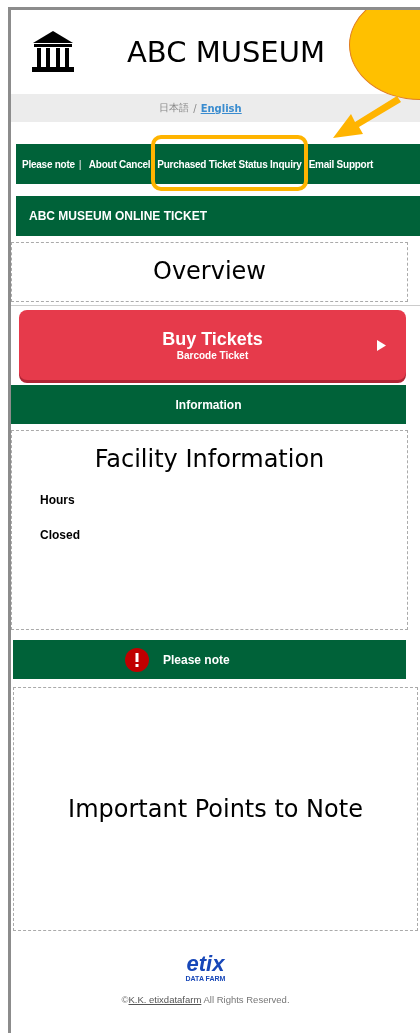  I want to click on nav-link: Purchased Ticket Status Inquiry, so click(229, 164).